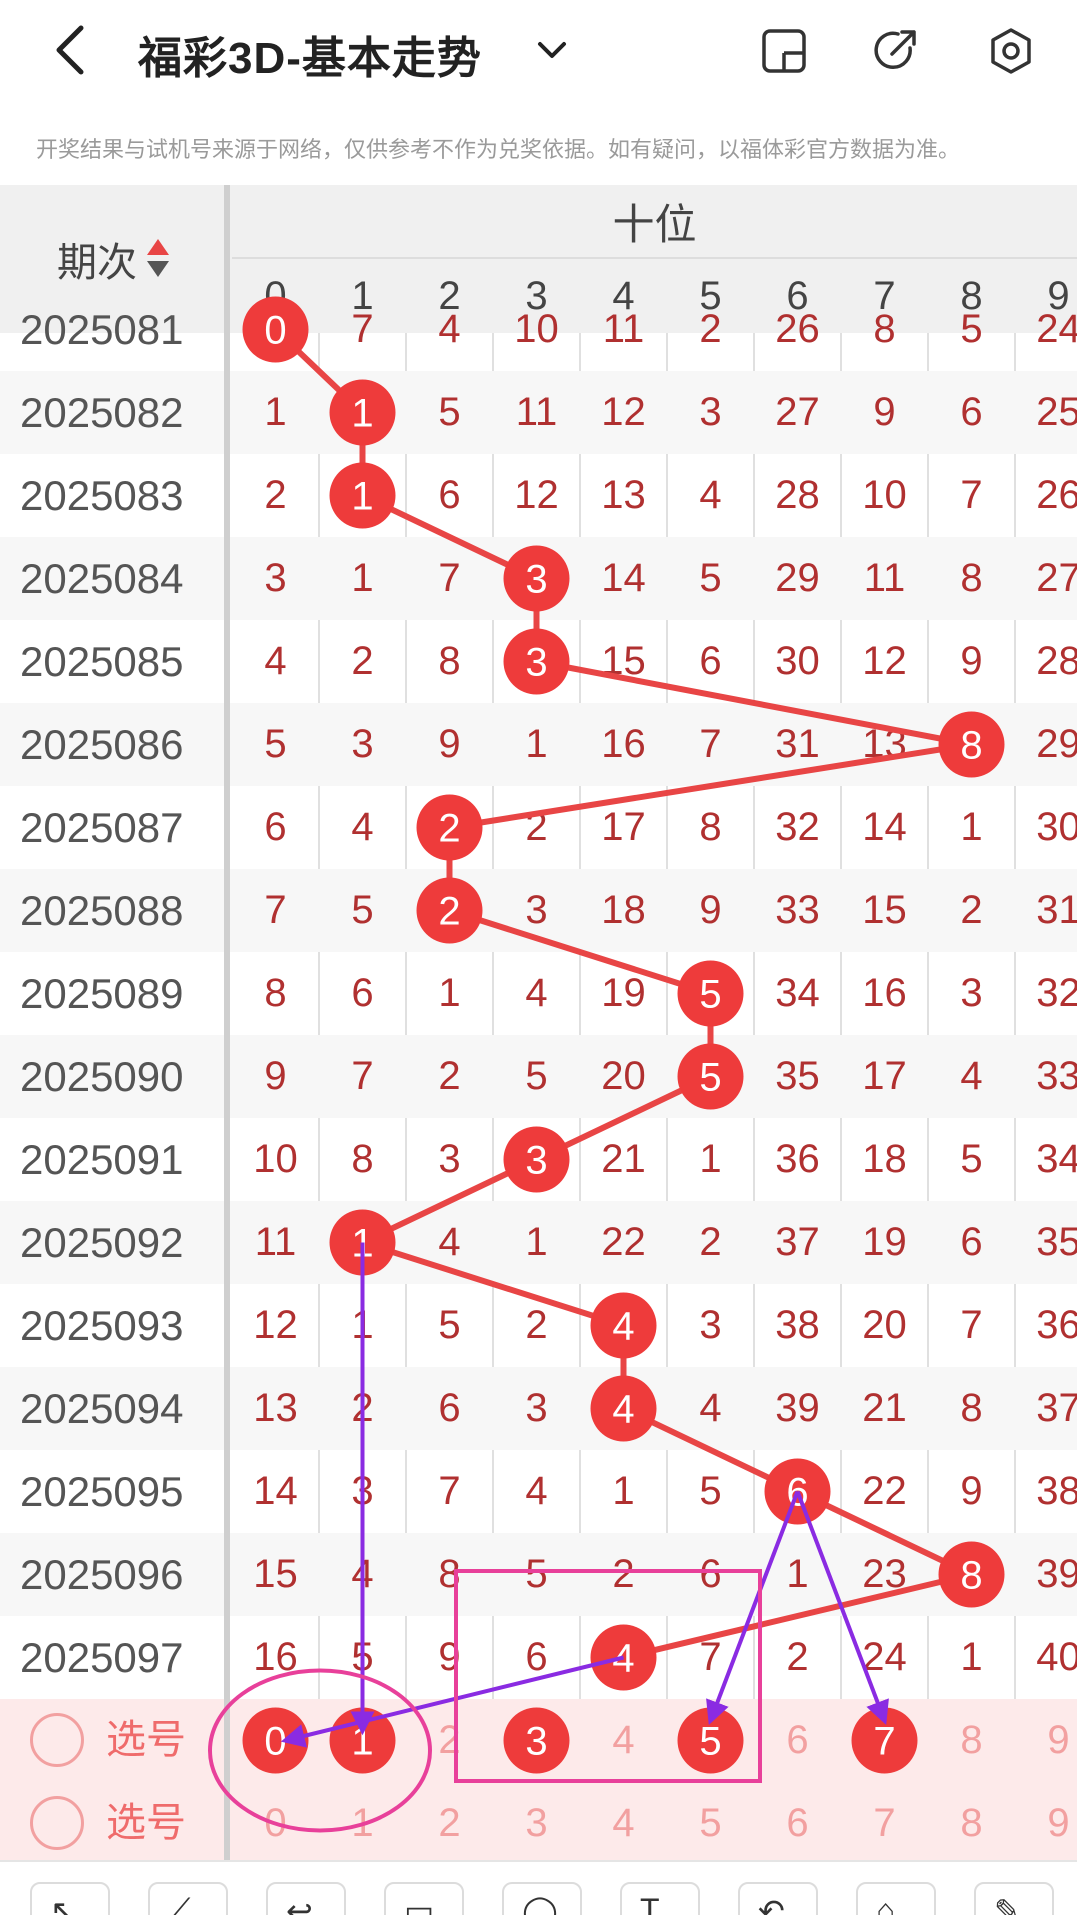  I want to click on share-icon, so click(895, 50).